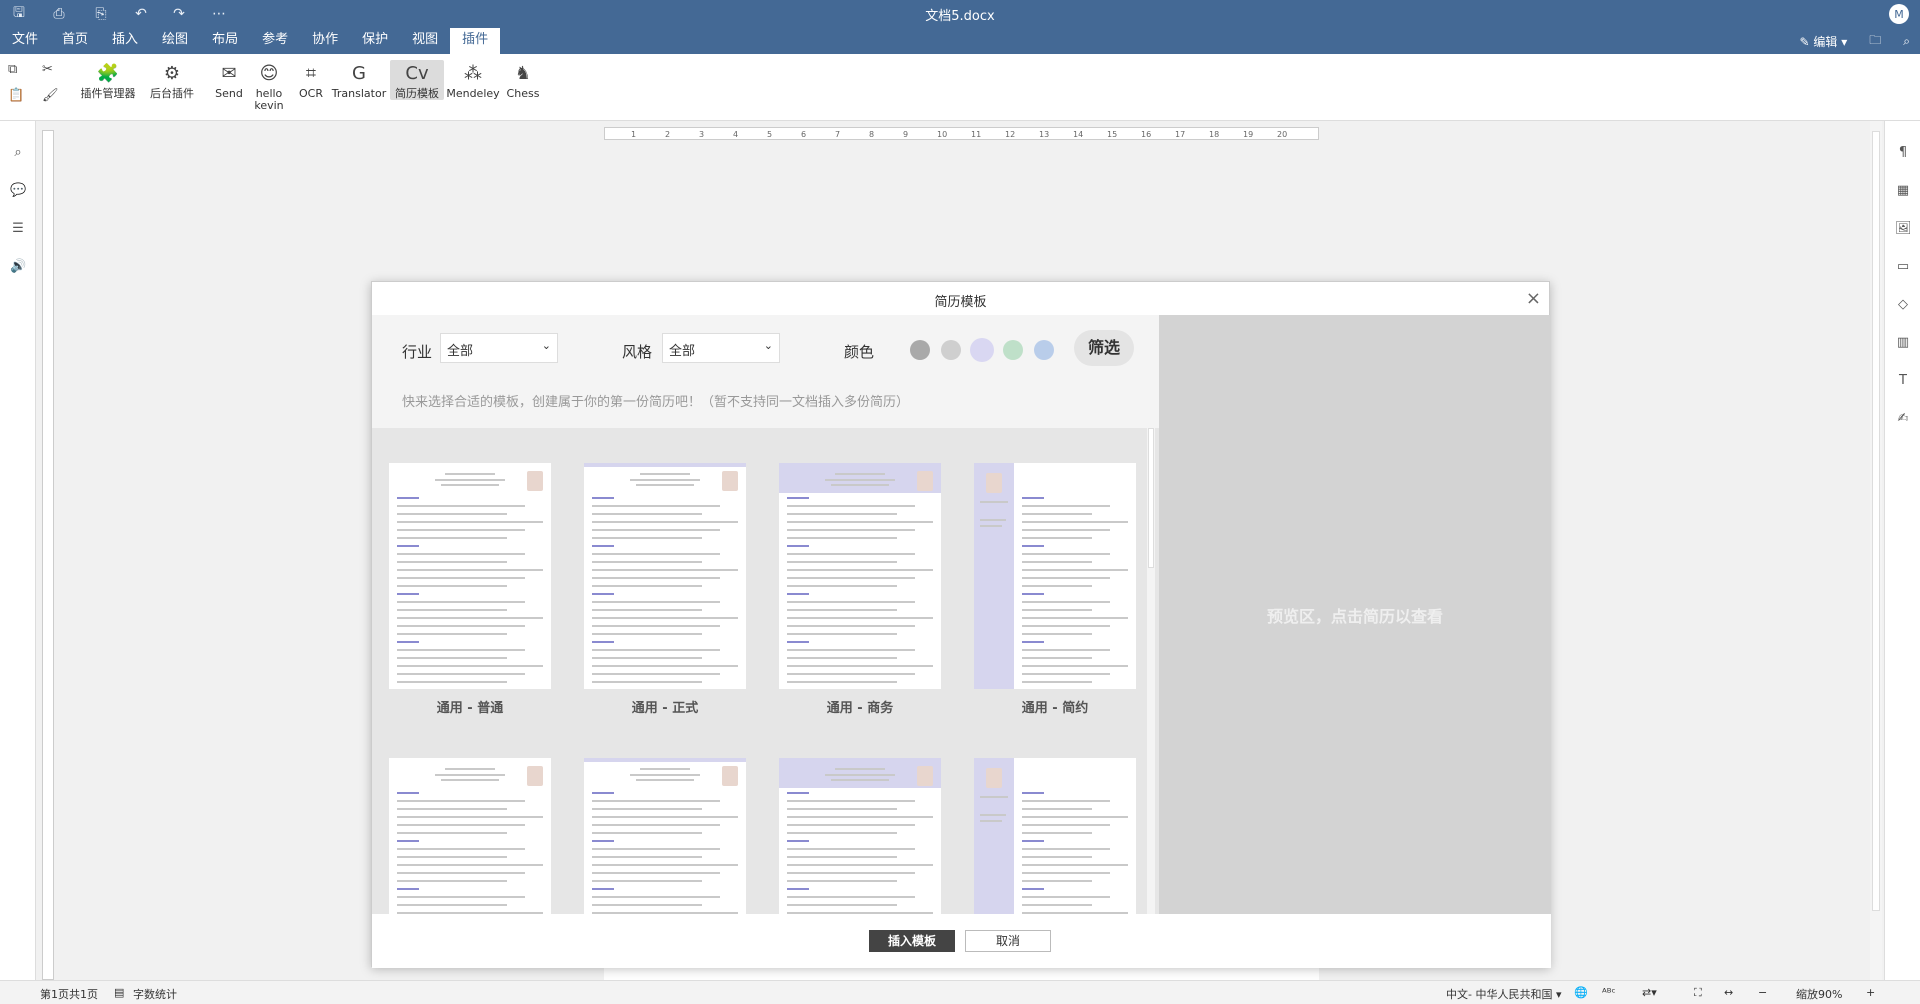 This screenshot has height=1004, width=1920. What do you see at coordinates (1728, 992) in the screenshot?
I see `fit-width-icon: ↔` at bounding box center [1728, 992].